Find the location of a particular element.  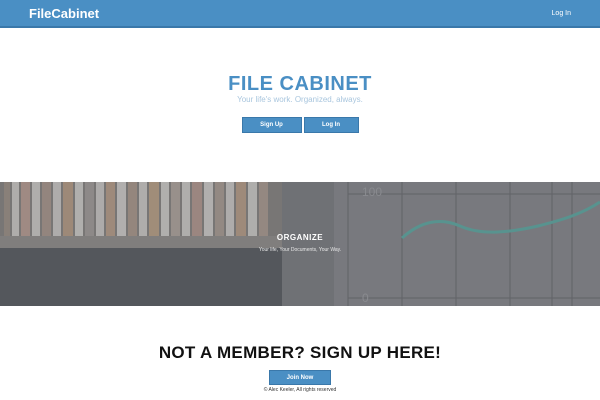

nav-login-link: Log In is located at coordinates (561, 13).